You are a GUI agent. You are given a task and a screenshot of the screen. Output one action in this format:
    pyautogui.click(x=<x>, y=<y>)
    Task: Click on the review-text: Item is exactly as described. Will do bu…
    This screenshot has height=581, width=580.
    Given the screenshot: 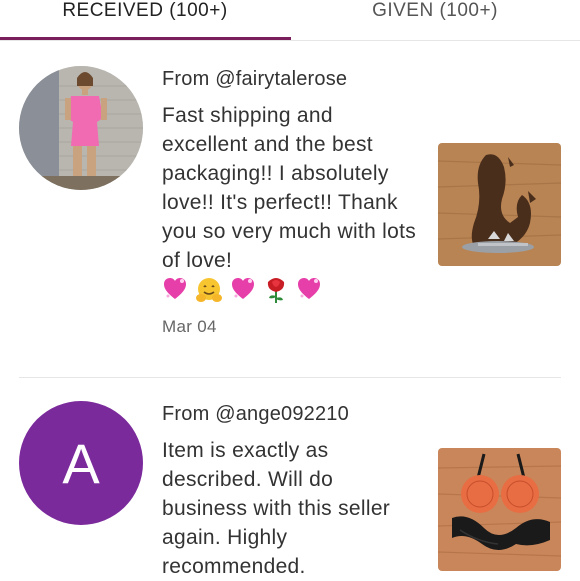 What is the action you would take?
    pyautogui.click(x=276, y=508)
    